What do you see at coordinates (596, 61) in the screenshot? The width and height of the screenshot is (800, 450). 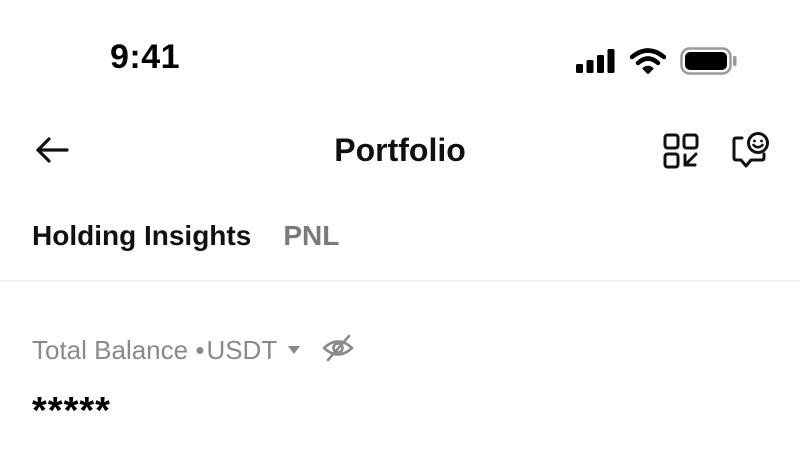 I see `cellular-signal-icon` at bounding box center [596, 61].